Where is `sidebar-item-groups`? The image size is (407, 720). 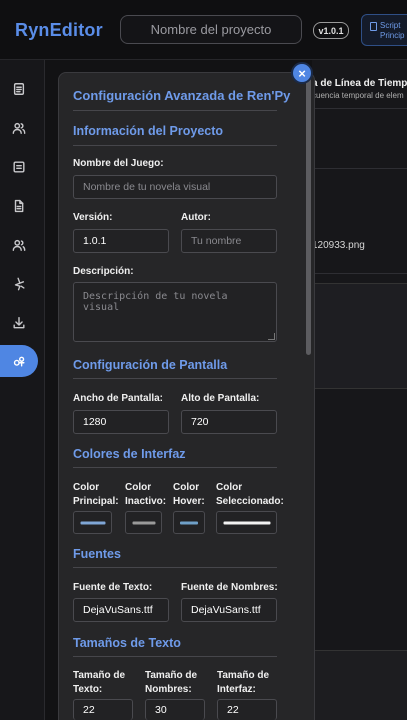 sidebar-item-groups is located at coordinates (19, 245).